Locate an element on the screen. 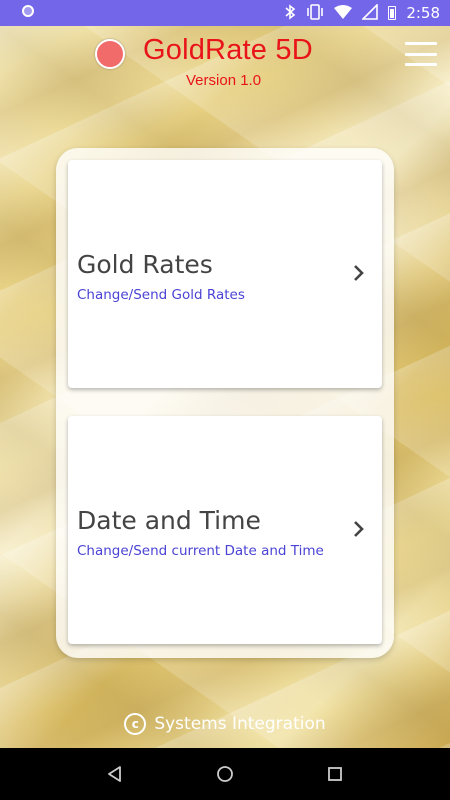  header: GoldRate 5D Version 1.0 is located at coordinates (225, 65).